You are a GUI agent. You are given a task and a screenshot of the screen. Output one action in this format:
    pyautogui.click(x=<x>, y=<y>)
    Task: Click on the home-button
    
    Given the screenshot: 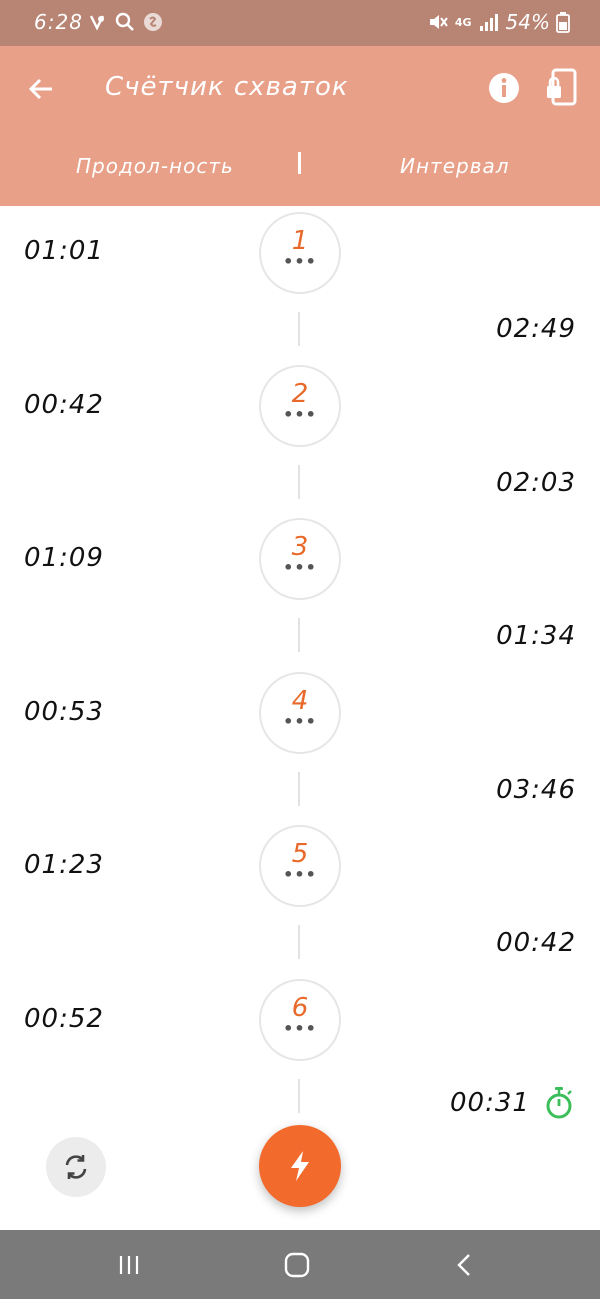 What is the action you would take?
    pyautogui.click(x=297, y=1265)
    